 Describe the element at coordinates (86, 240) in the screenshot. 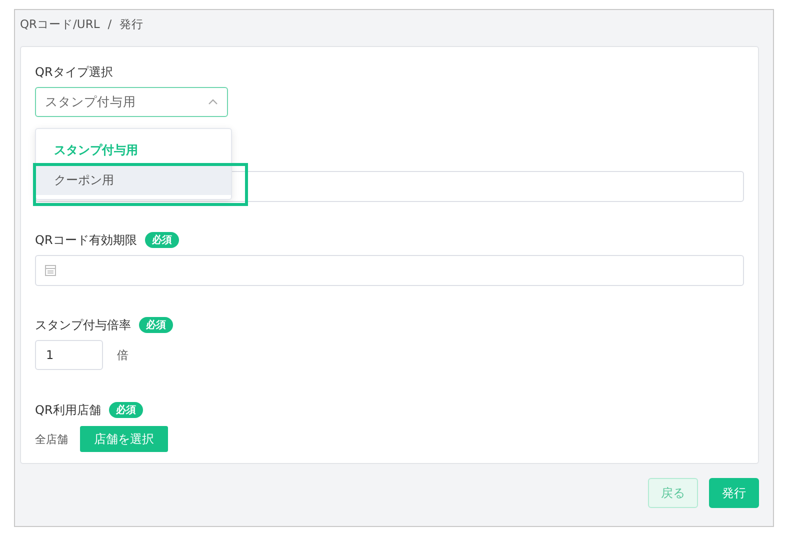

I see `field-label: QRコード有効期限` at that location.